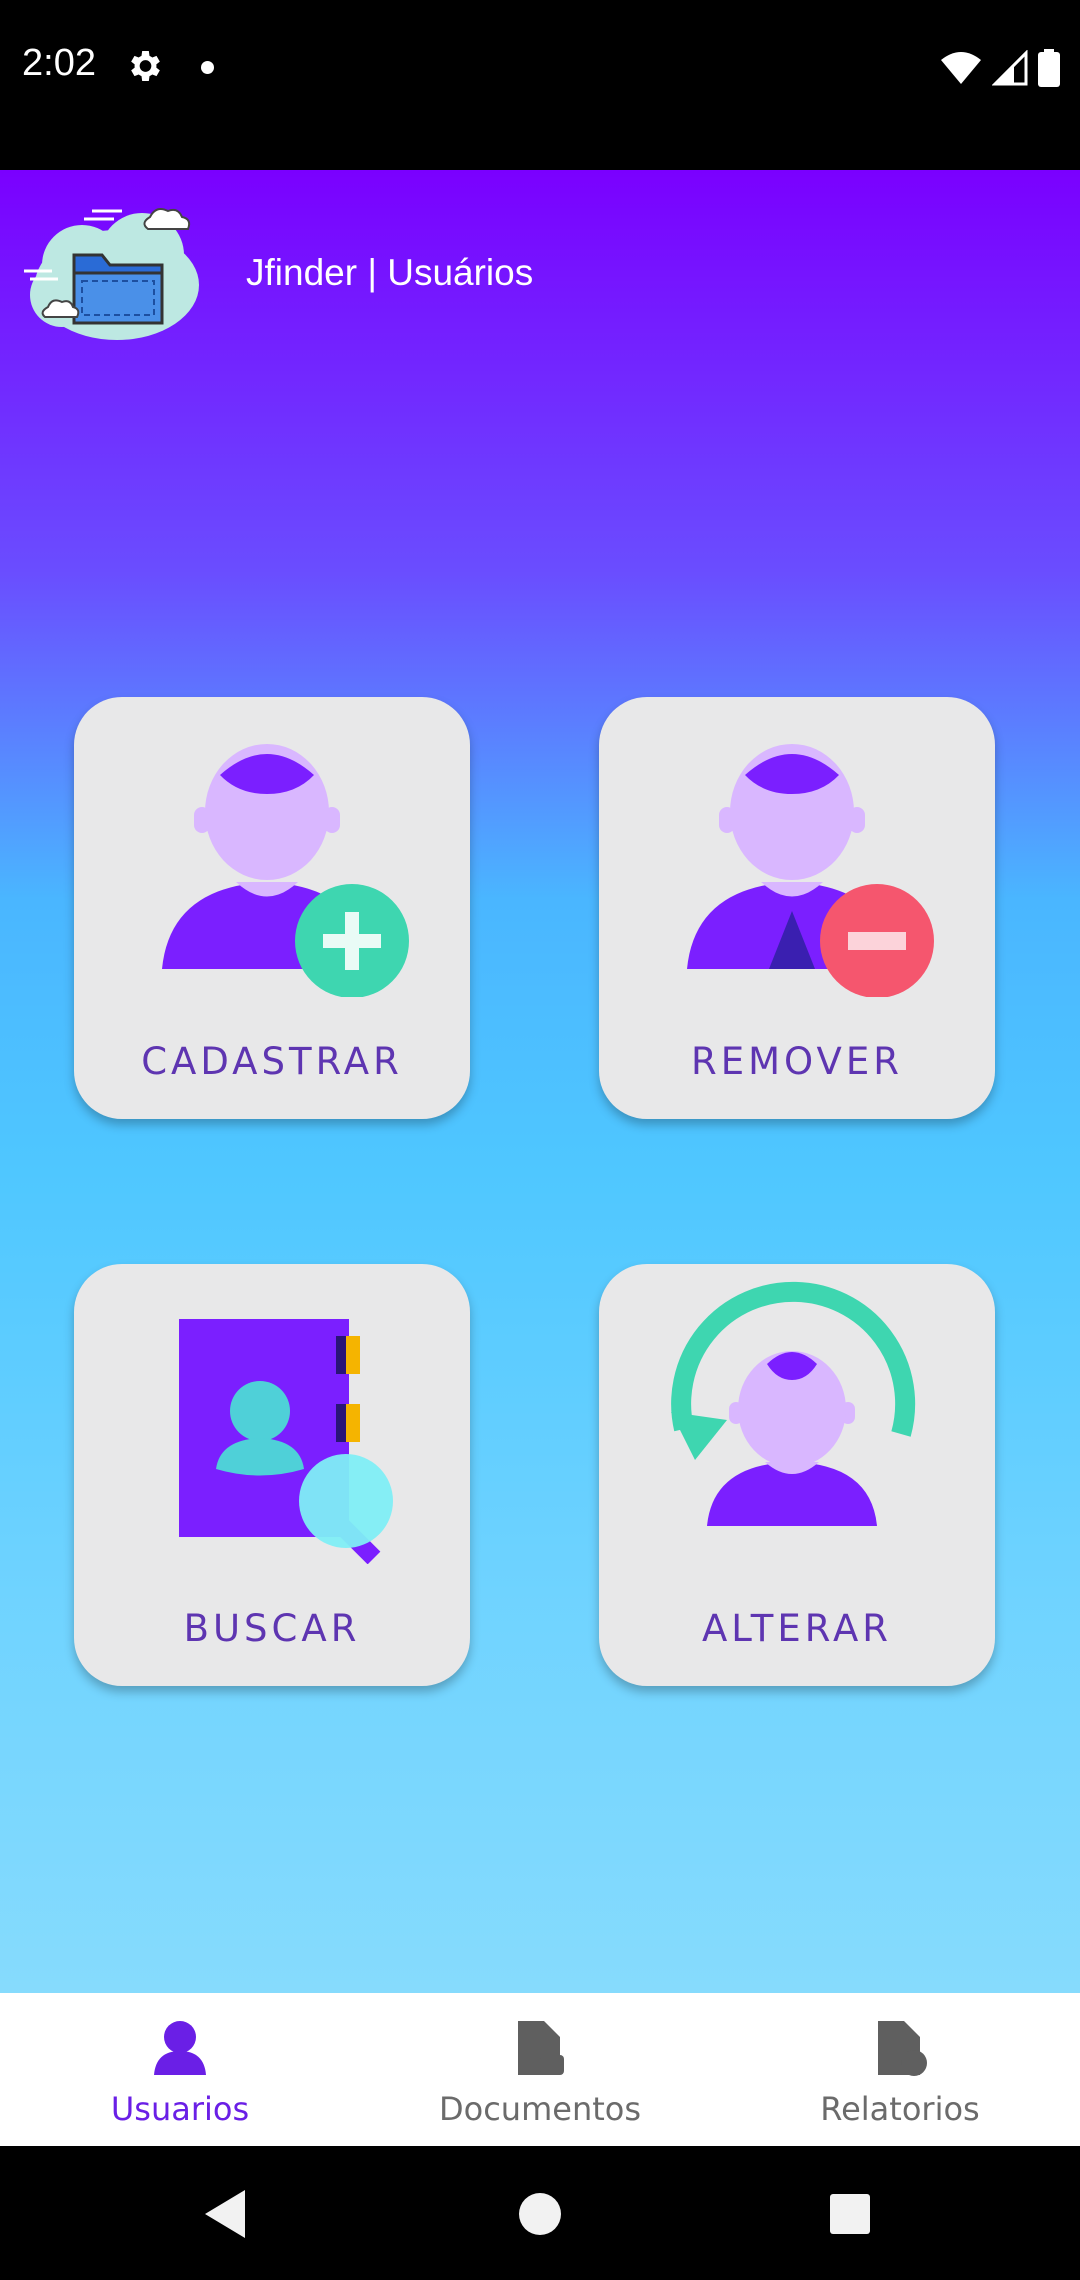 This screenshot has height=2280, width=1080. I want to click on buscar-card-button: BUSCAR, so click(272, 1475).